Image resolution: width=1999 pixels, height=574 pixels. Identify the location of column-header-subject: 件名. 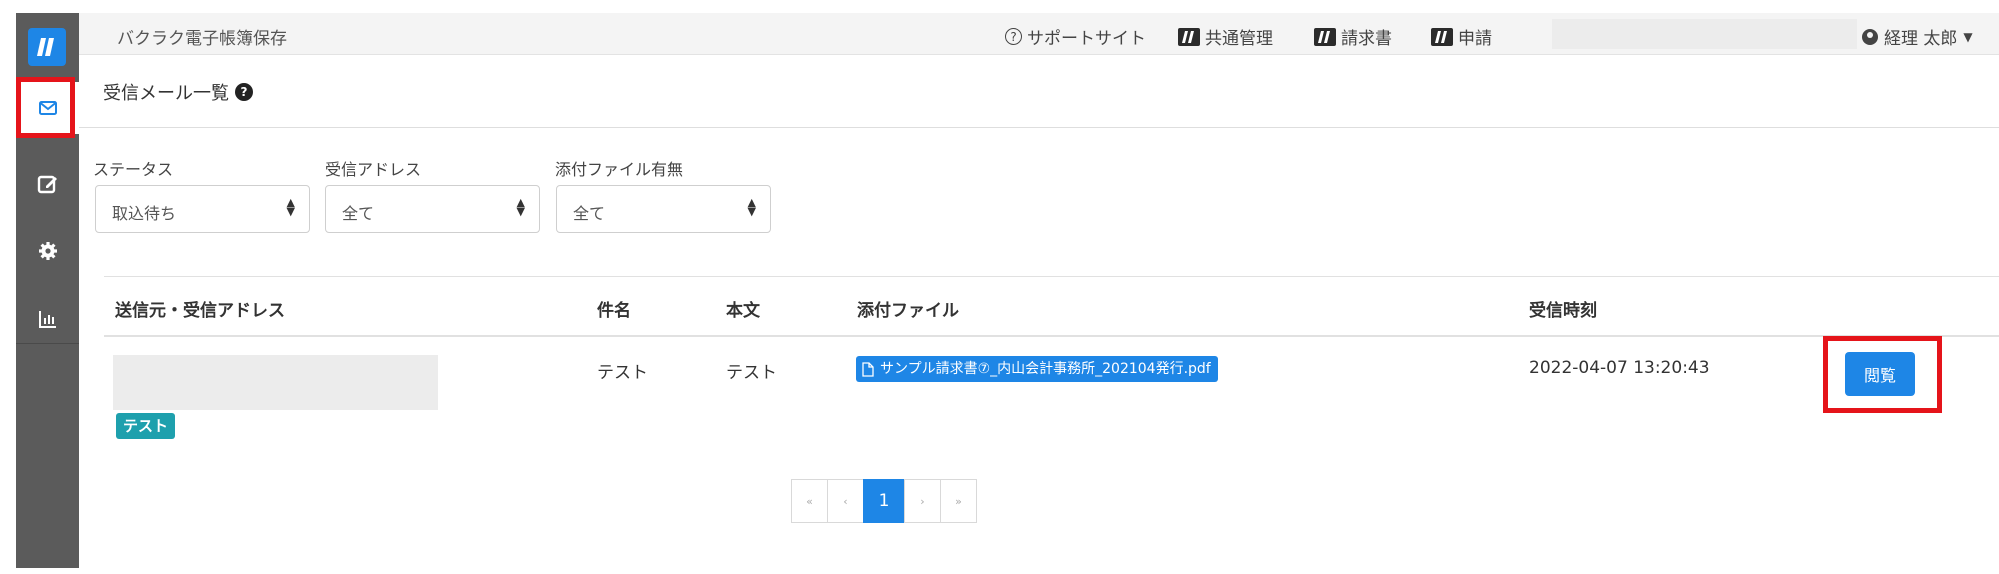
(614, 311).